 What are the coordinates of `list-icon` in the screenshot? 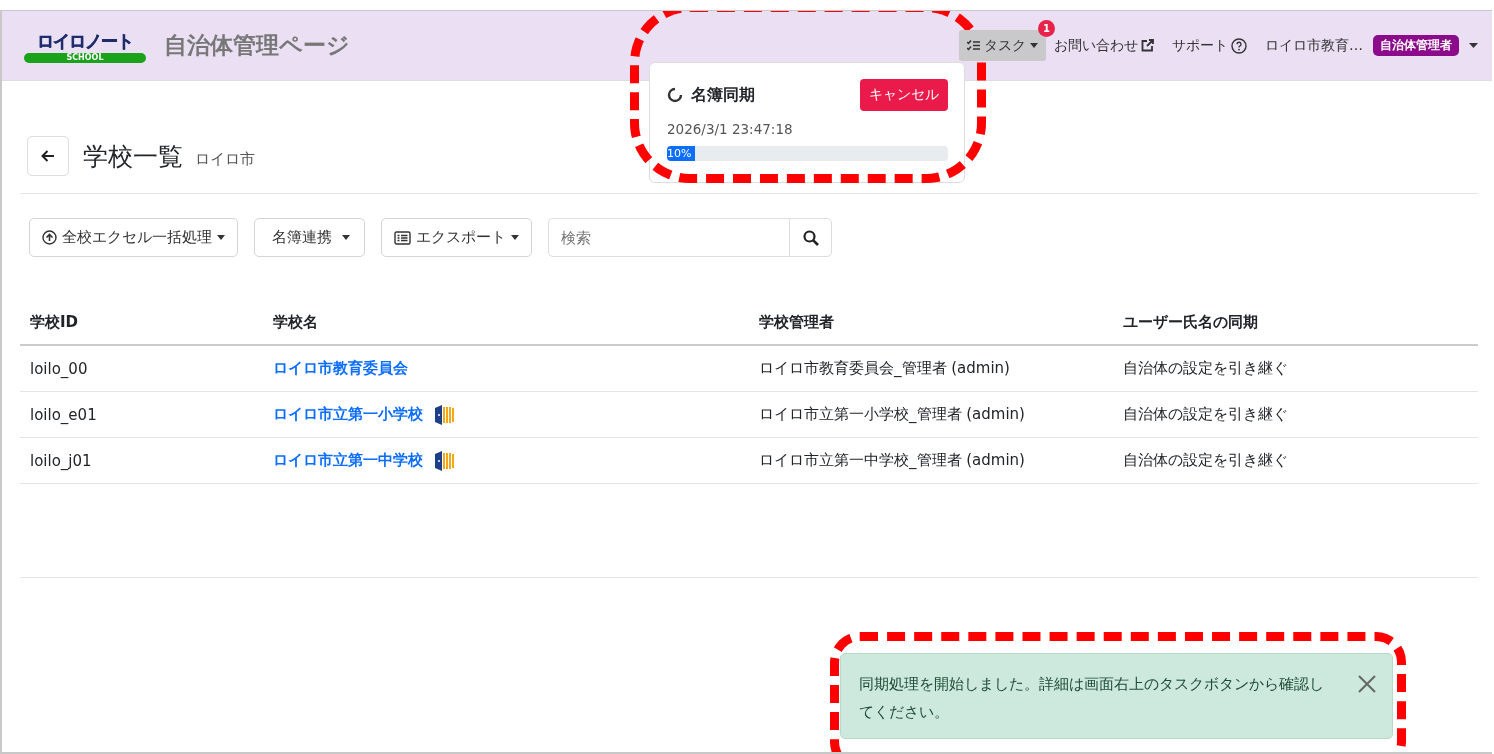 It's located at (402, 237).